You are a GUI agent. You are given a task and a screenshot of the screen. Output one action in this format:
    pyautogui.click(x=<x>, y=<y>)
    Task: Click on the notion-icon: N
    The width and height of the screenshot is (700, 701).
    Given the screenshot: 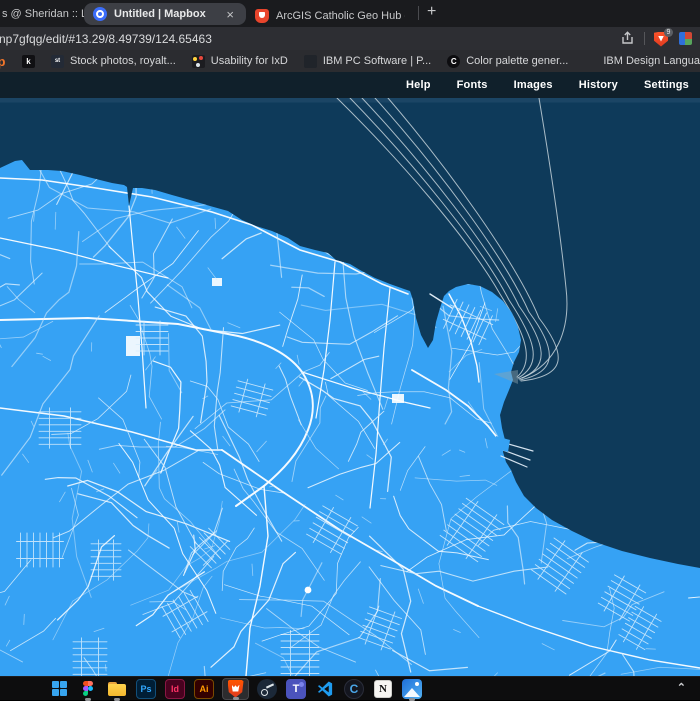 What is the action you would take?
    pyautogui.click(x=383, y=688)
    